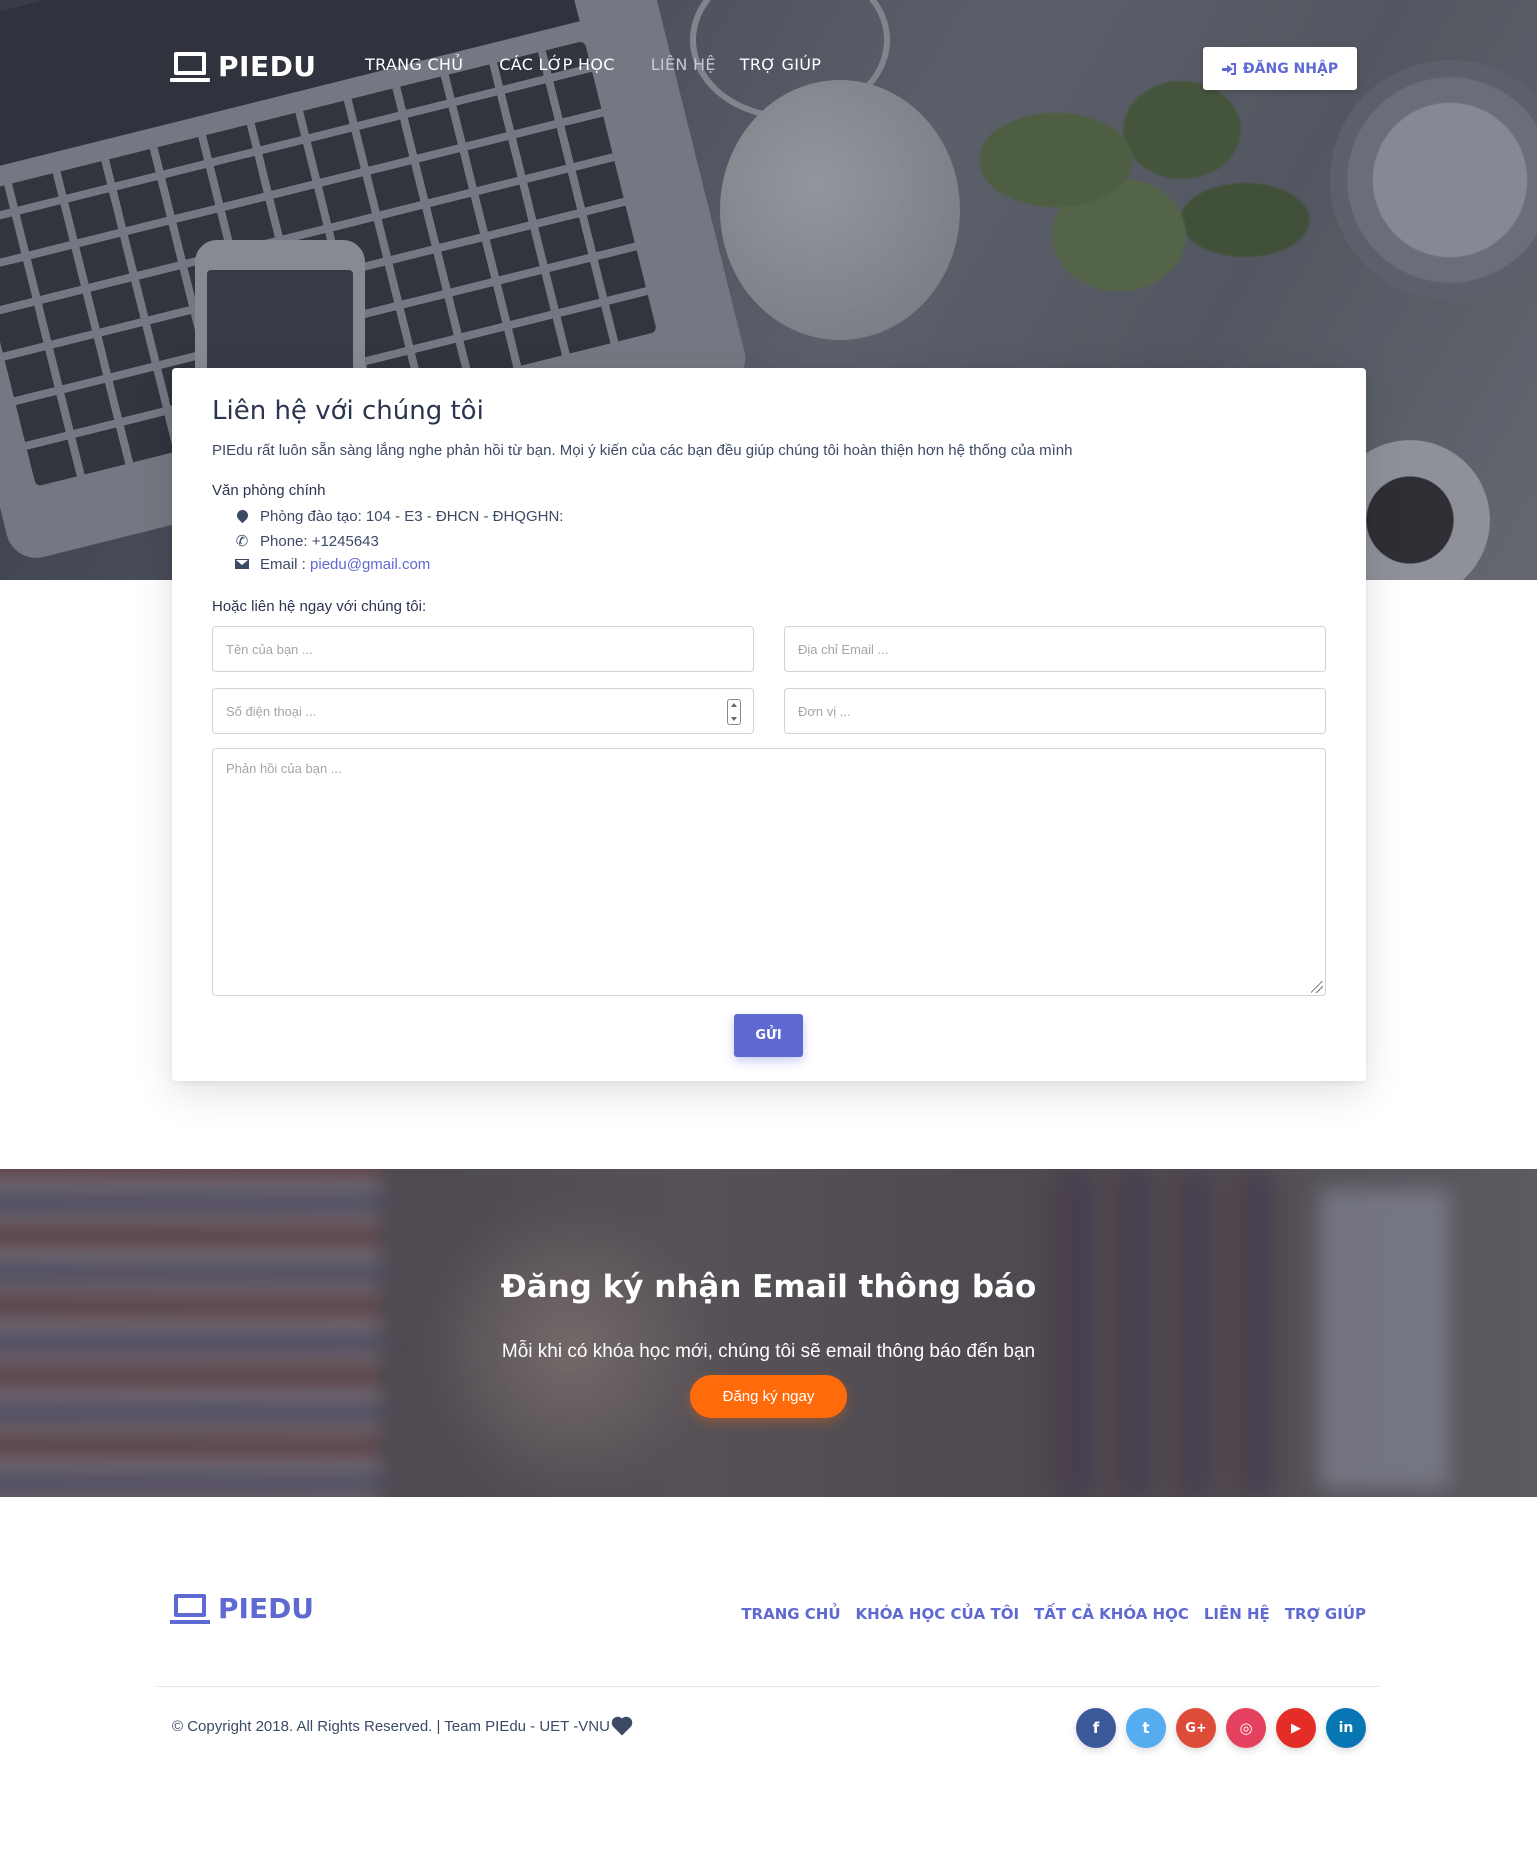 Image resolution: width=1537 pixels, height=1853 pixels. I want to click on email-field, so click(1055, 649).